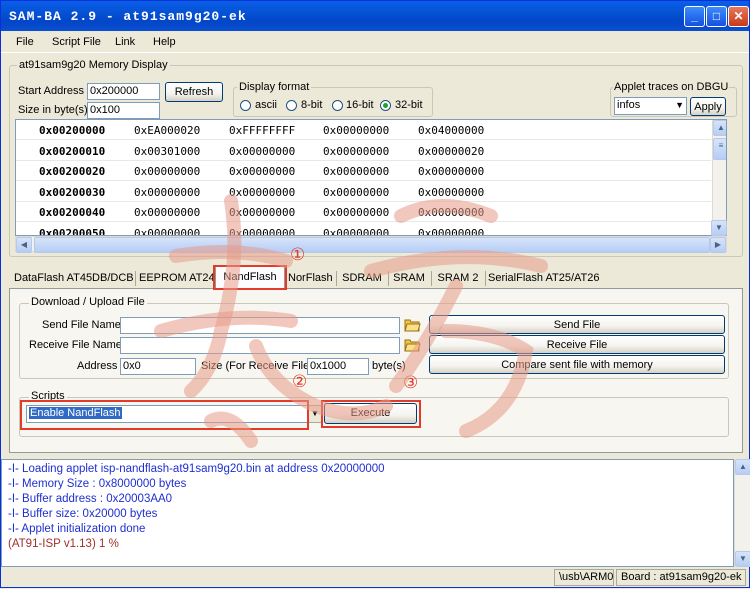 This screenshot has height=589, width=750. What do you see at coordinates (719, 177) in the screenshot?
I see `vertical-scrollbar: ▲ ≡` at bounding box center [719, 177].